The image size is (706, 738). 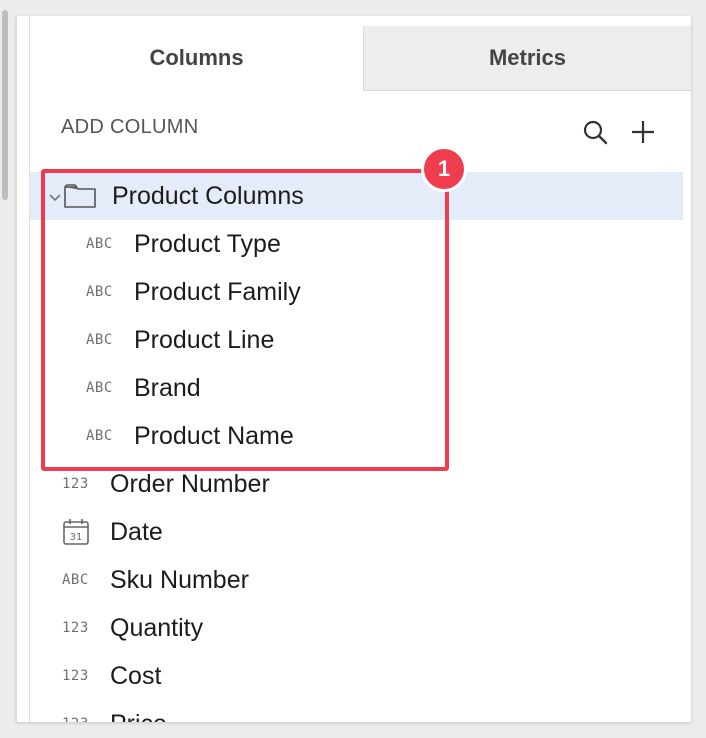 I want to click on calendar-icon: 31, so click(x=76, y=534).